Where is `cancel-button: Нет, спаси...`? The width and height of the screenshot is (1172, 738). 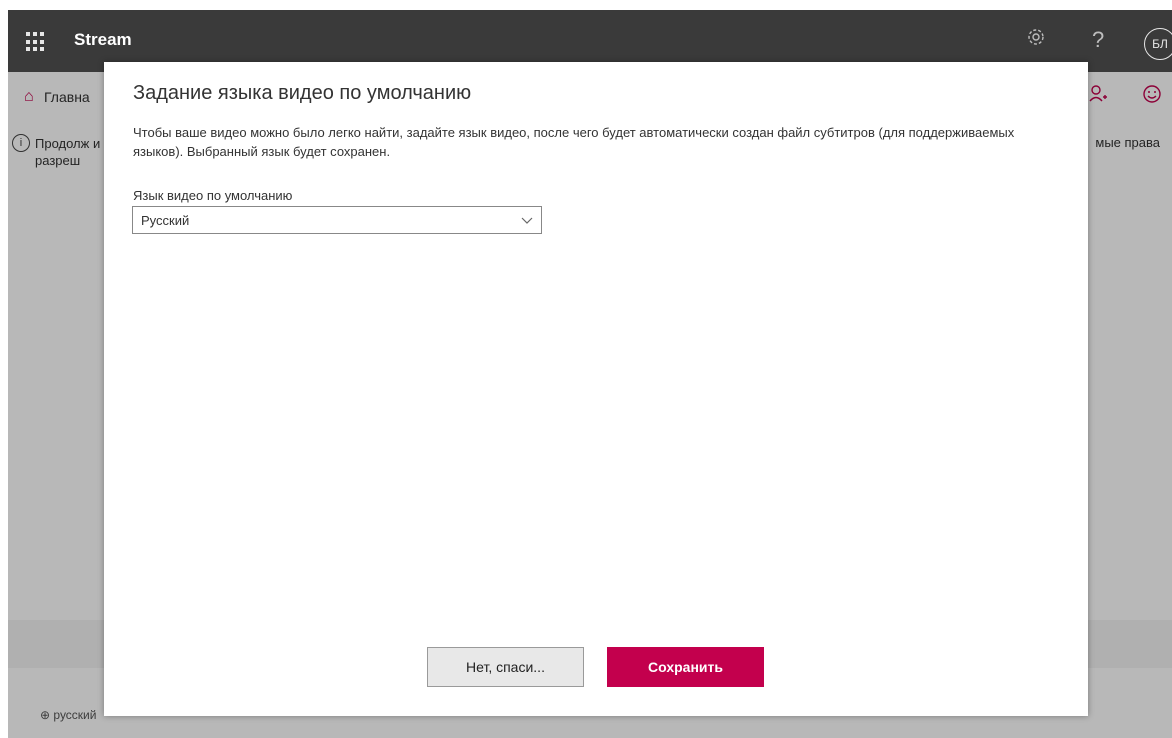
cancel-button: Нет, спаси... is located at coordinates (505, 667).